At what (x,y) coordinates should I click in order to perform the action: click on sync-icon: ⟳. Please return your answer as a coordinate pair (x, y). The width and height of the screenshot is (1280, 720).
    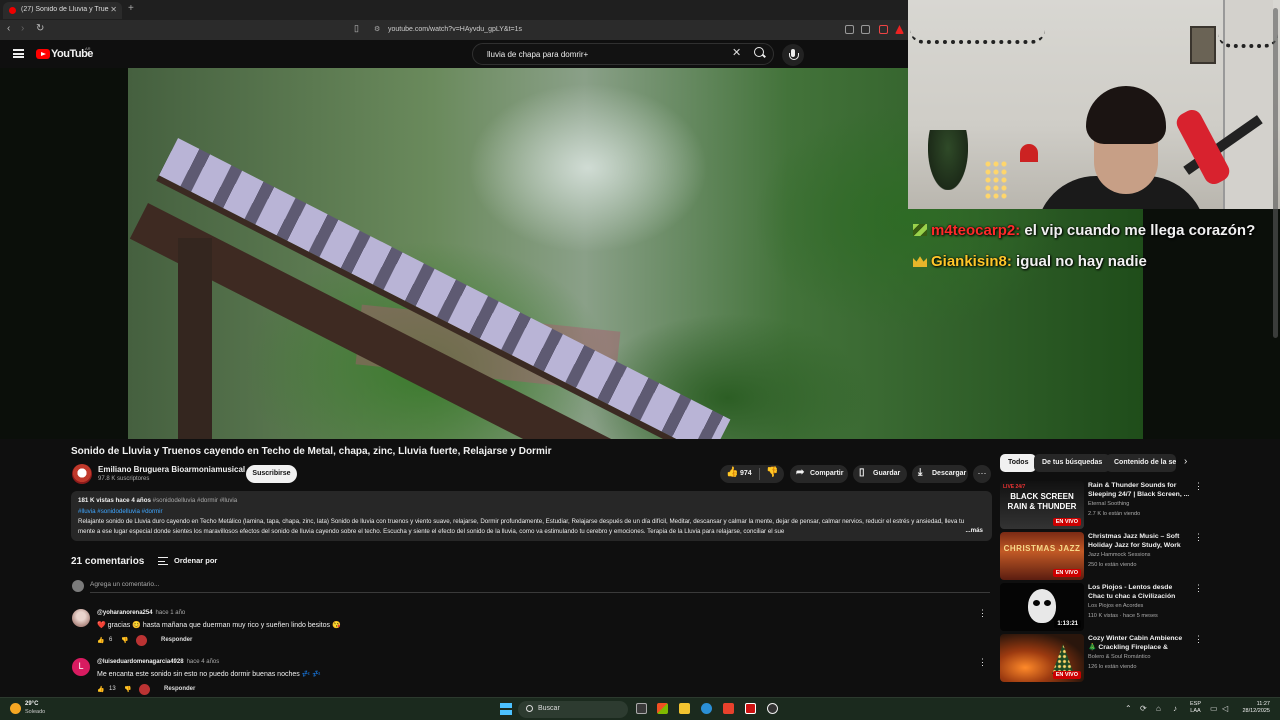
    Looking at the image, I should click on (1143, 708).